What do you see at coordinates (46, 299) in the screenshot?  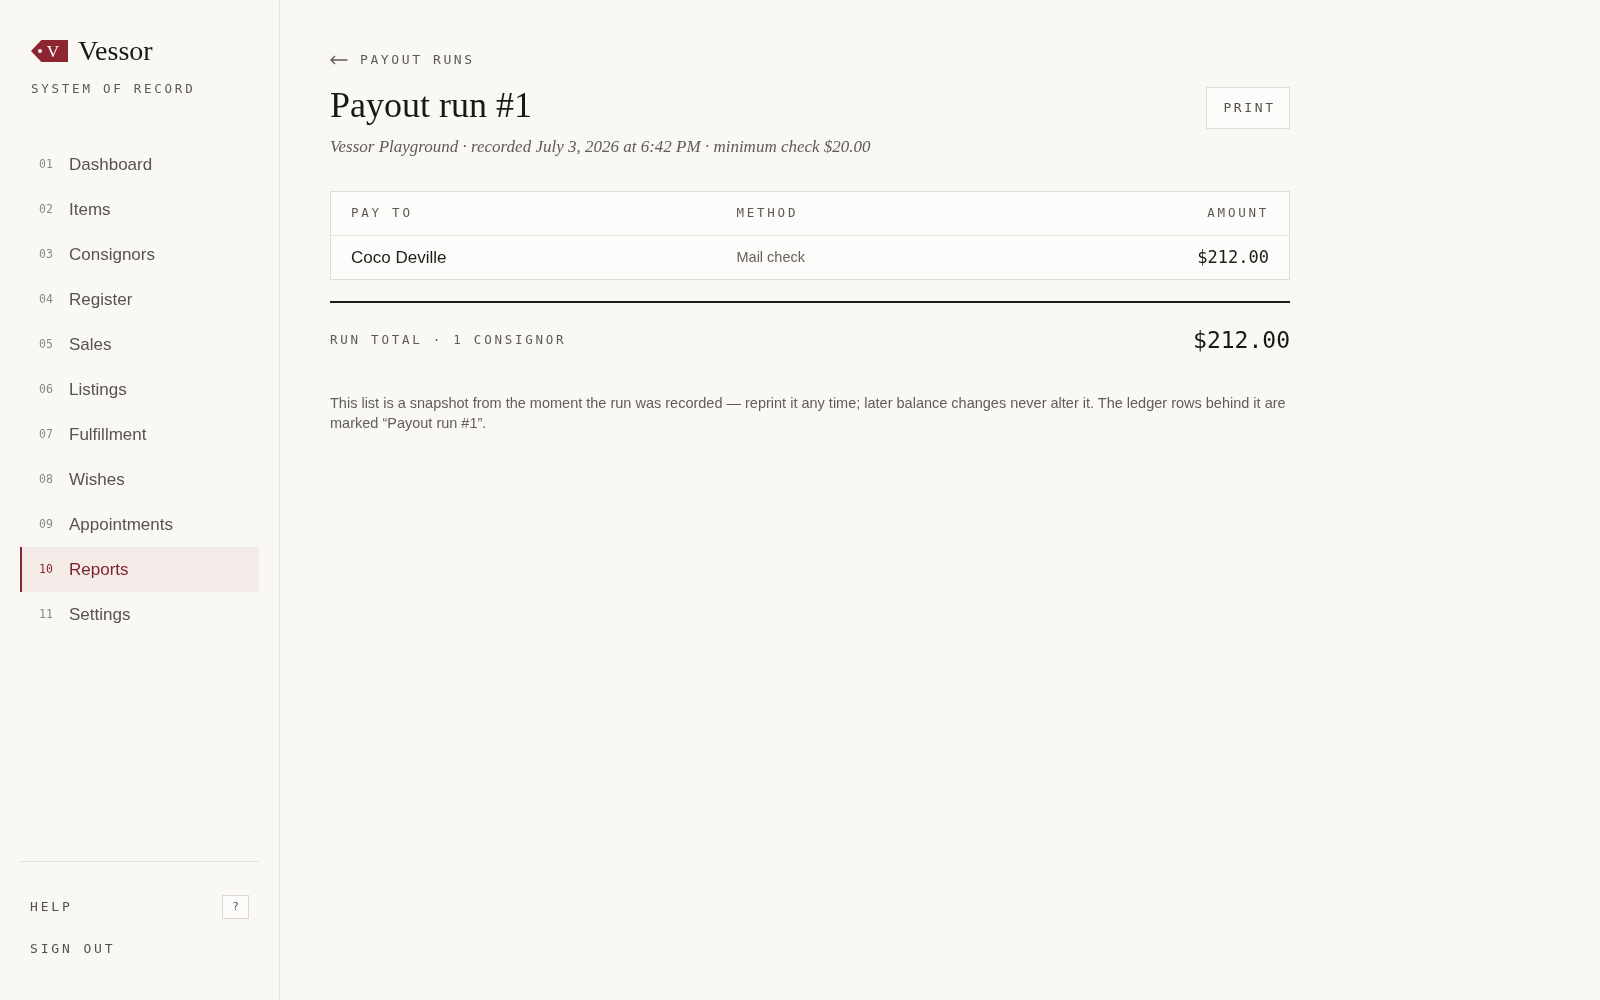 I see `nav-number: 04` at bounding box center [46, 299].